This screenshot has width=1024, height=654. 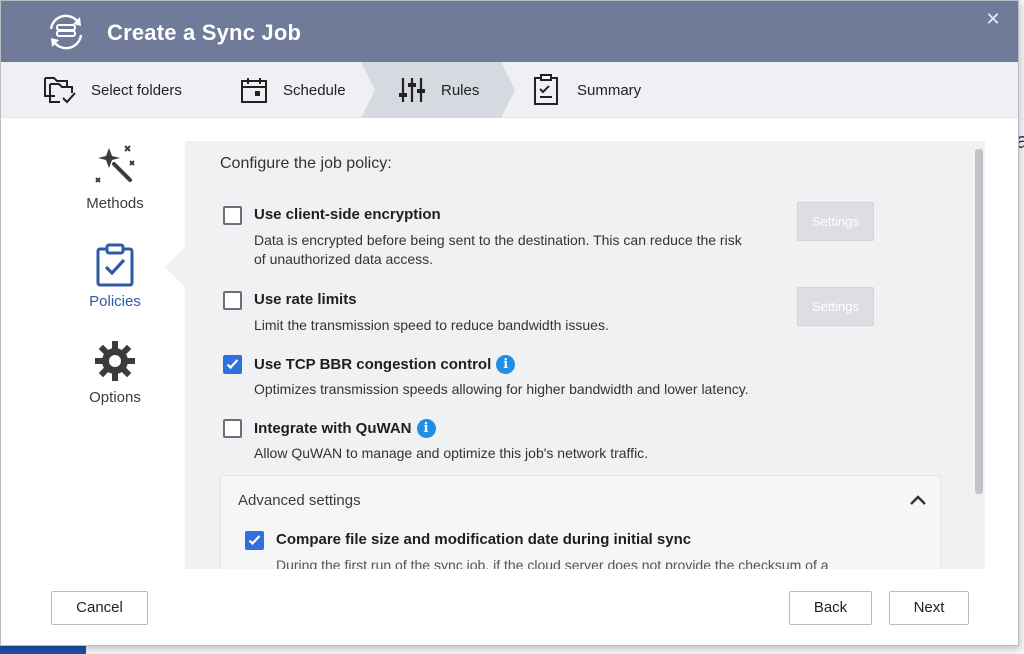 I want to click on option-title: Use rate limits, so click(x=305, y=299).